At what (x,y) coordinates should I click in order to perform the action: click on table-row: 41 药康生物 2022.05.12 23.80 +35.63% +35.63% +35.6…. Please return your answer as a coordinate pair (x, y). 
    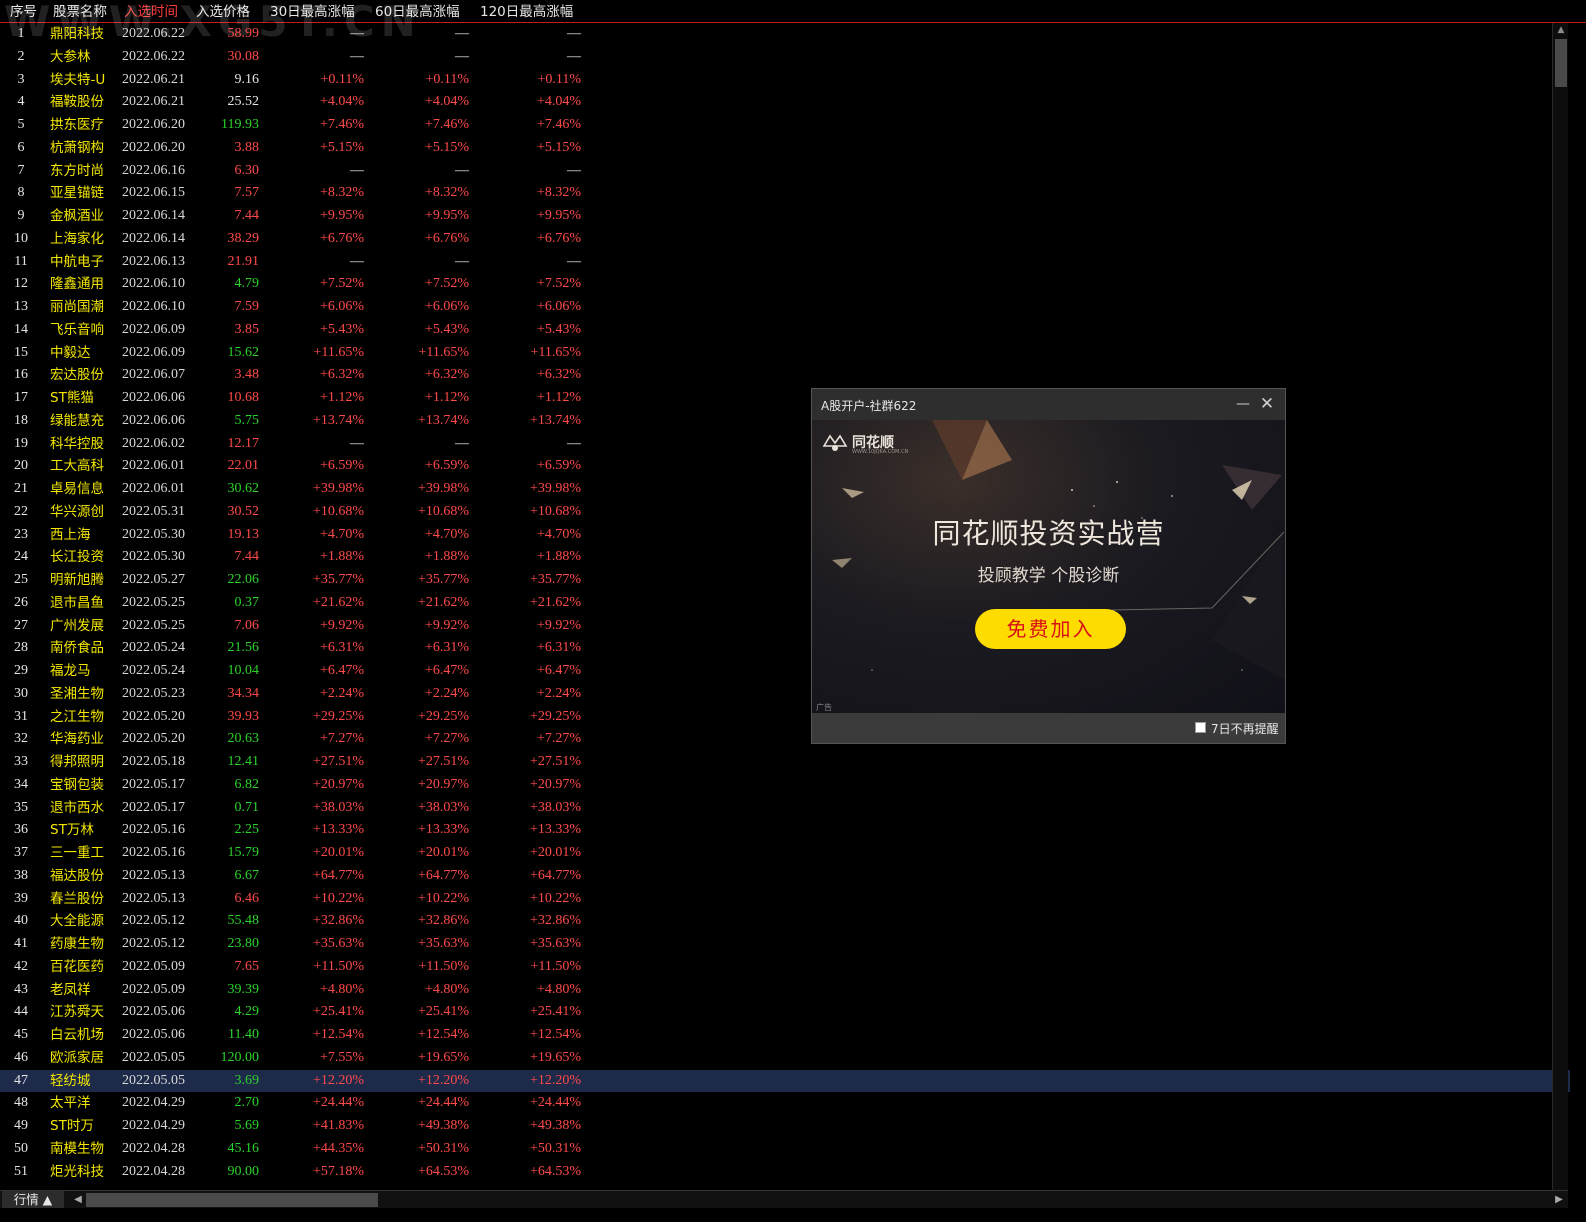
    Looking at the image, I should click on (785, 944).